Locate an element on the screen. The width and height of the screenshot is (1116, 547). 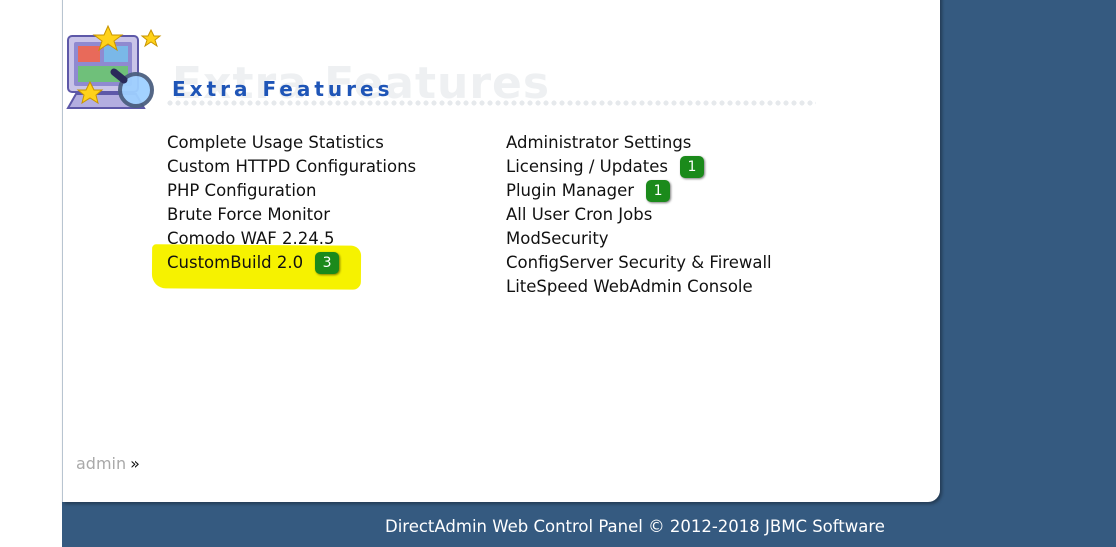
link-licensing-updates: Licensing / Updates 1 is located at coordinates (639, 167).